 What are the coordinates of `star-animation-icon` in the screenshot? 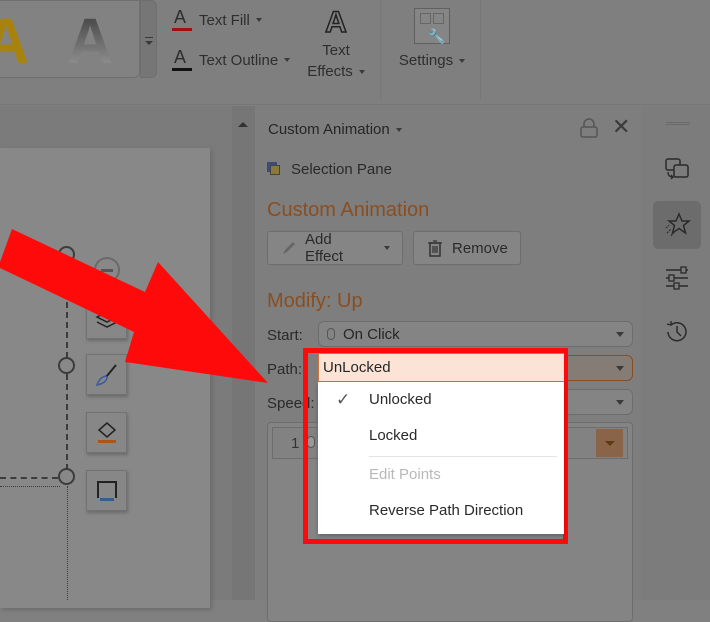 It's located at (678, 224).